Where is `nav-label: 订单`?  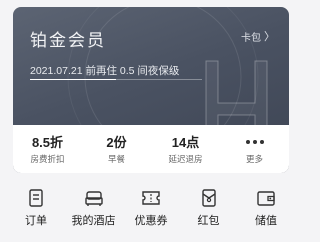 nav-label: 订单 is located at coordinates (36, 221).